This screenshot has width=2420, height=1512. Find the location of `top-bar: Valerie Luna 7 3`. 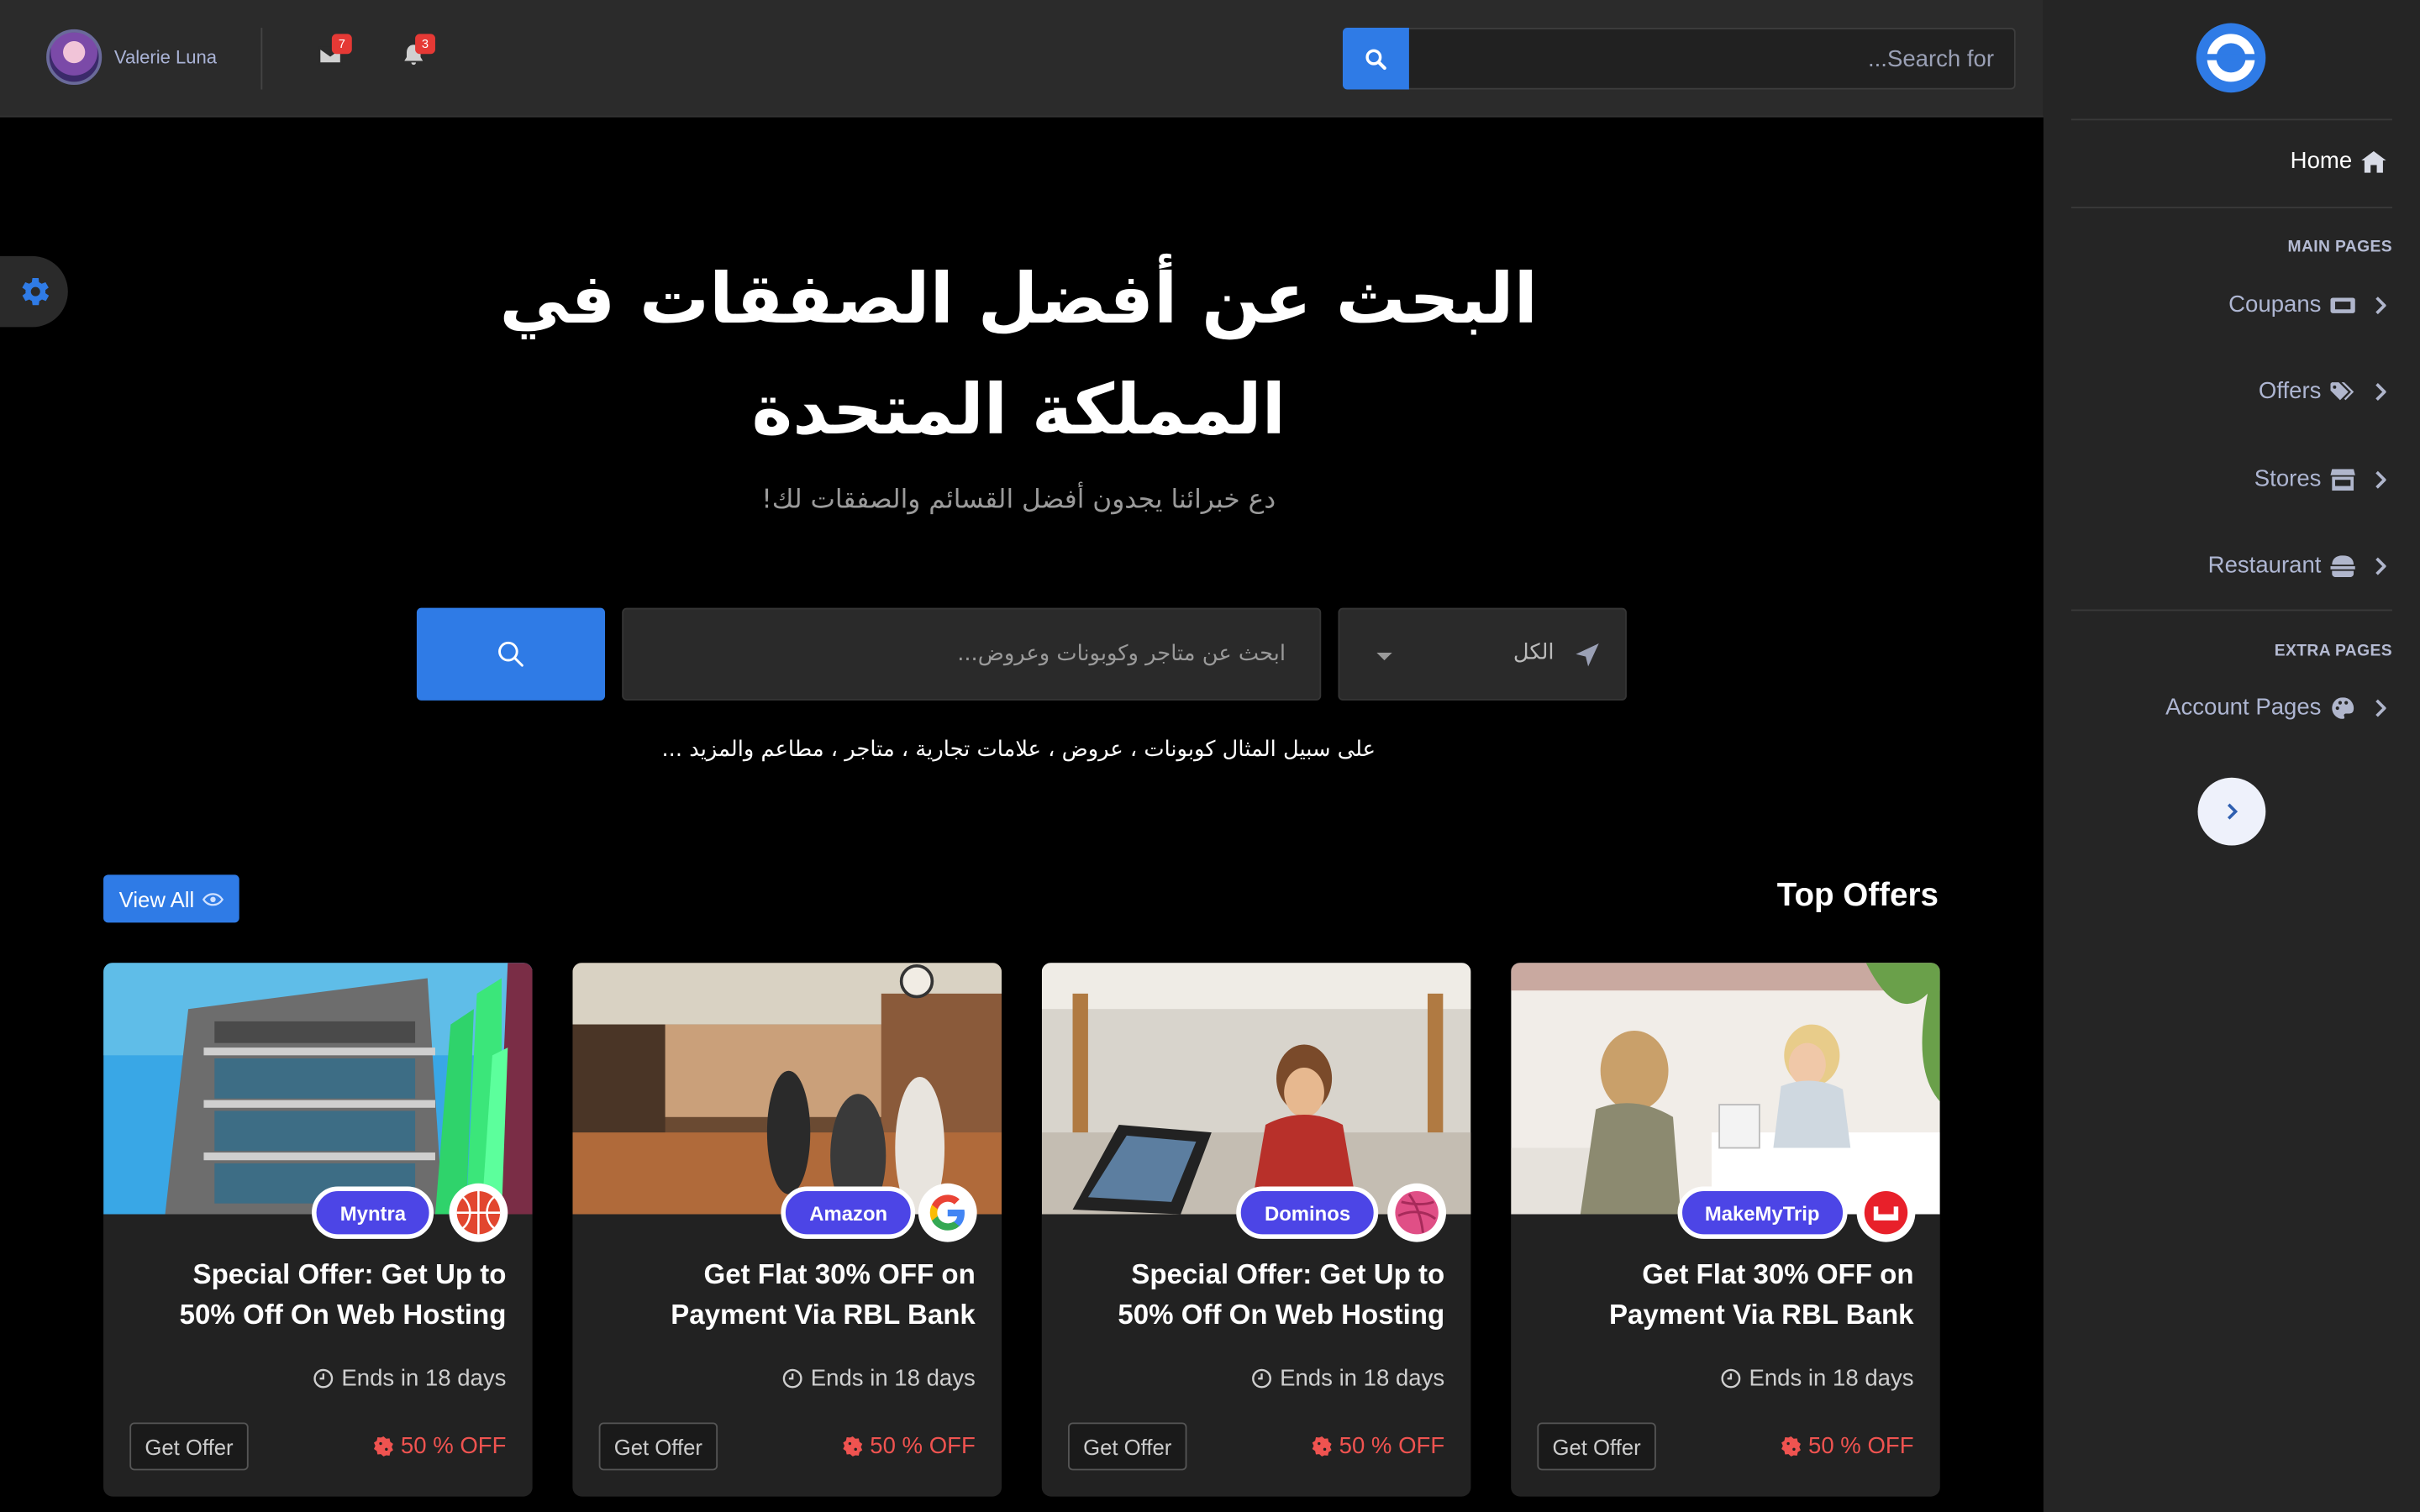

top-bar: Valerie Luna 7 3 is located at coordinates (1022, 59).